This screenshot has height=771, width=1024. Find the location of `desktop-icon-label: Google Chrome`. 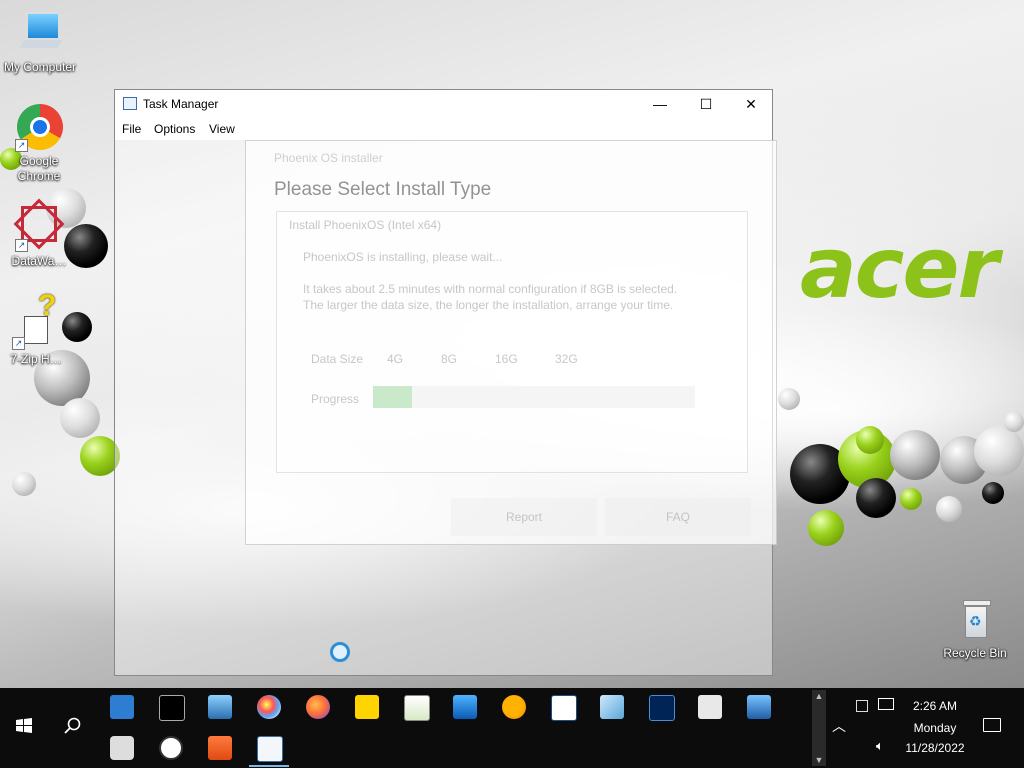

desktop-icon-label: Google Chrome is located at coordinates (39, 168).